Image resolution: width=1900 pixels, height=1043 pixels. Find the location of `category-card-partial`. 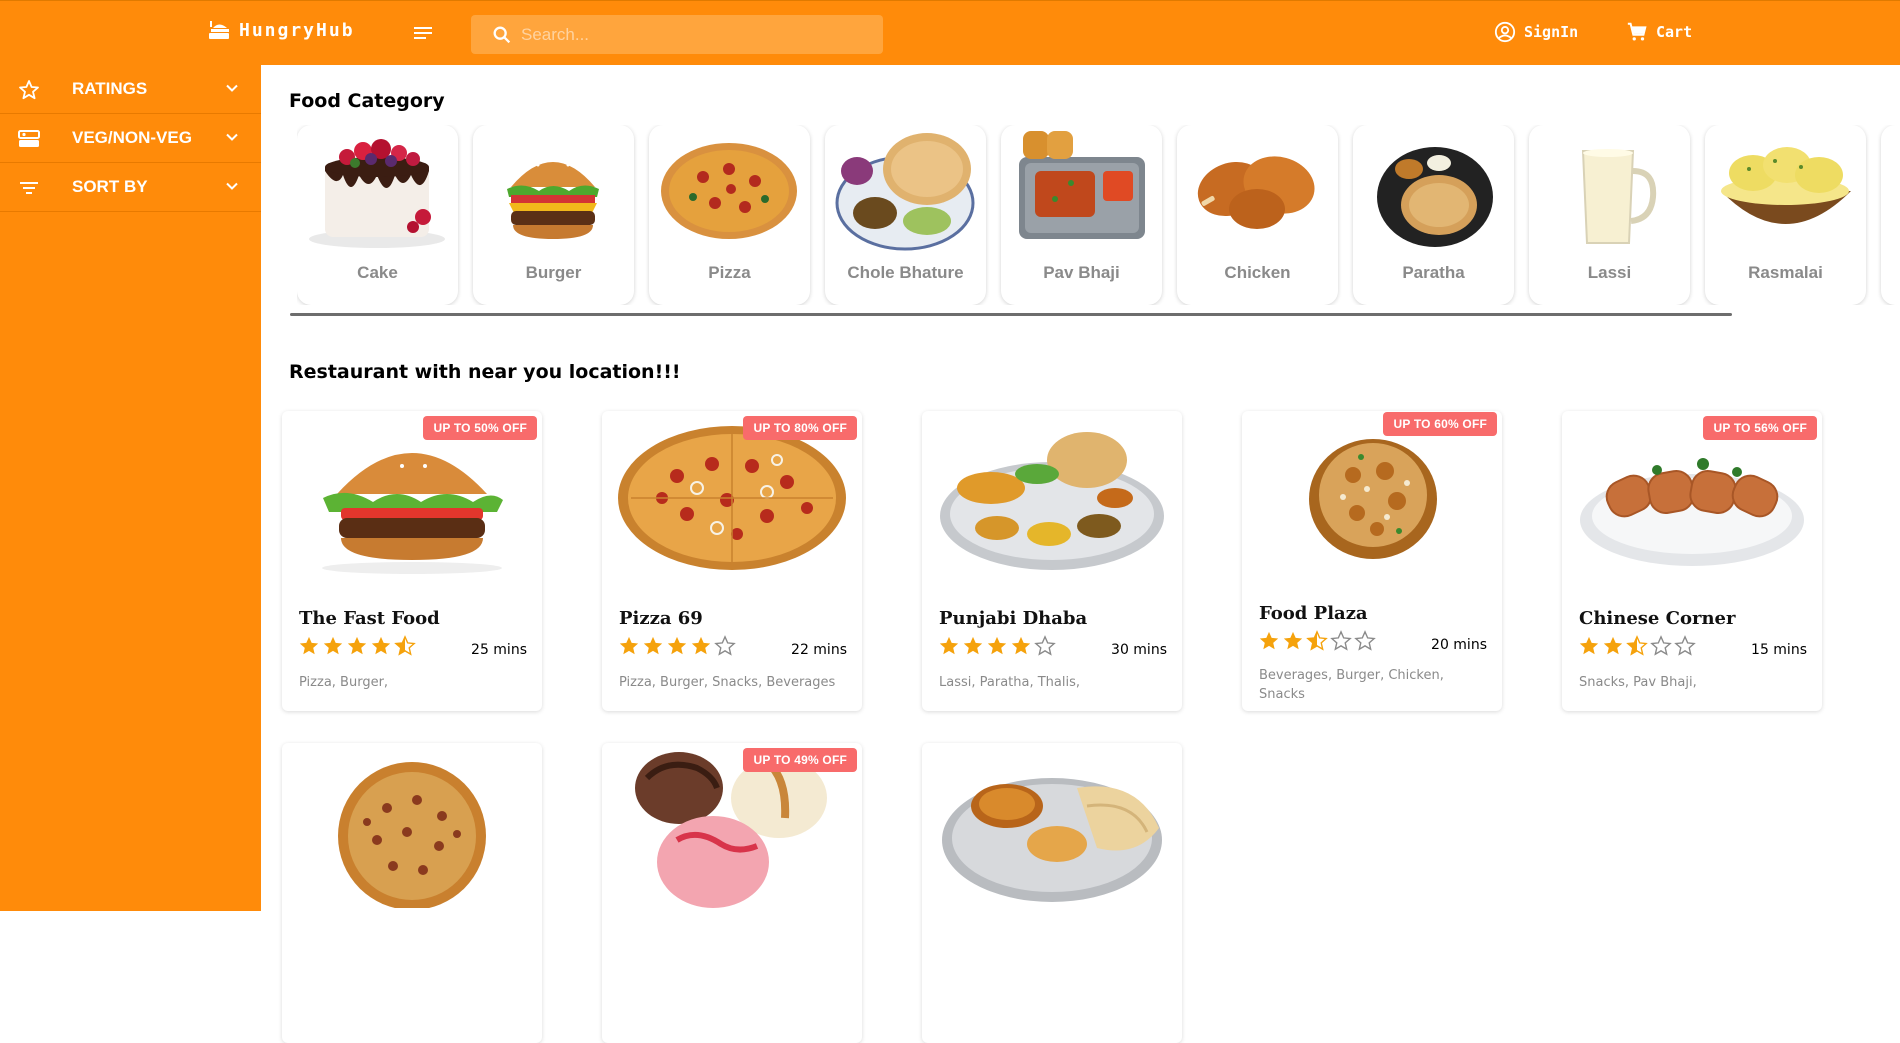

category-card-partial is located at coordinates (1890, 215).